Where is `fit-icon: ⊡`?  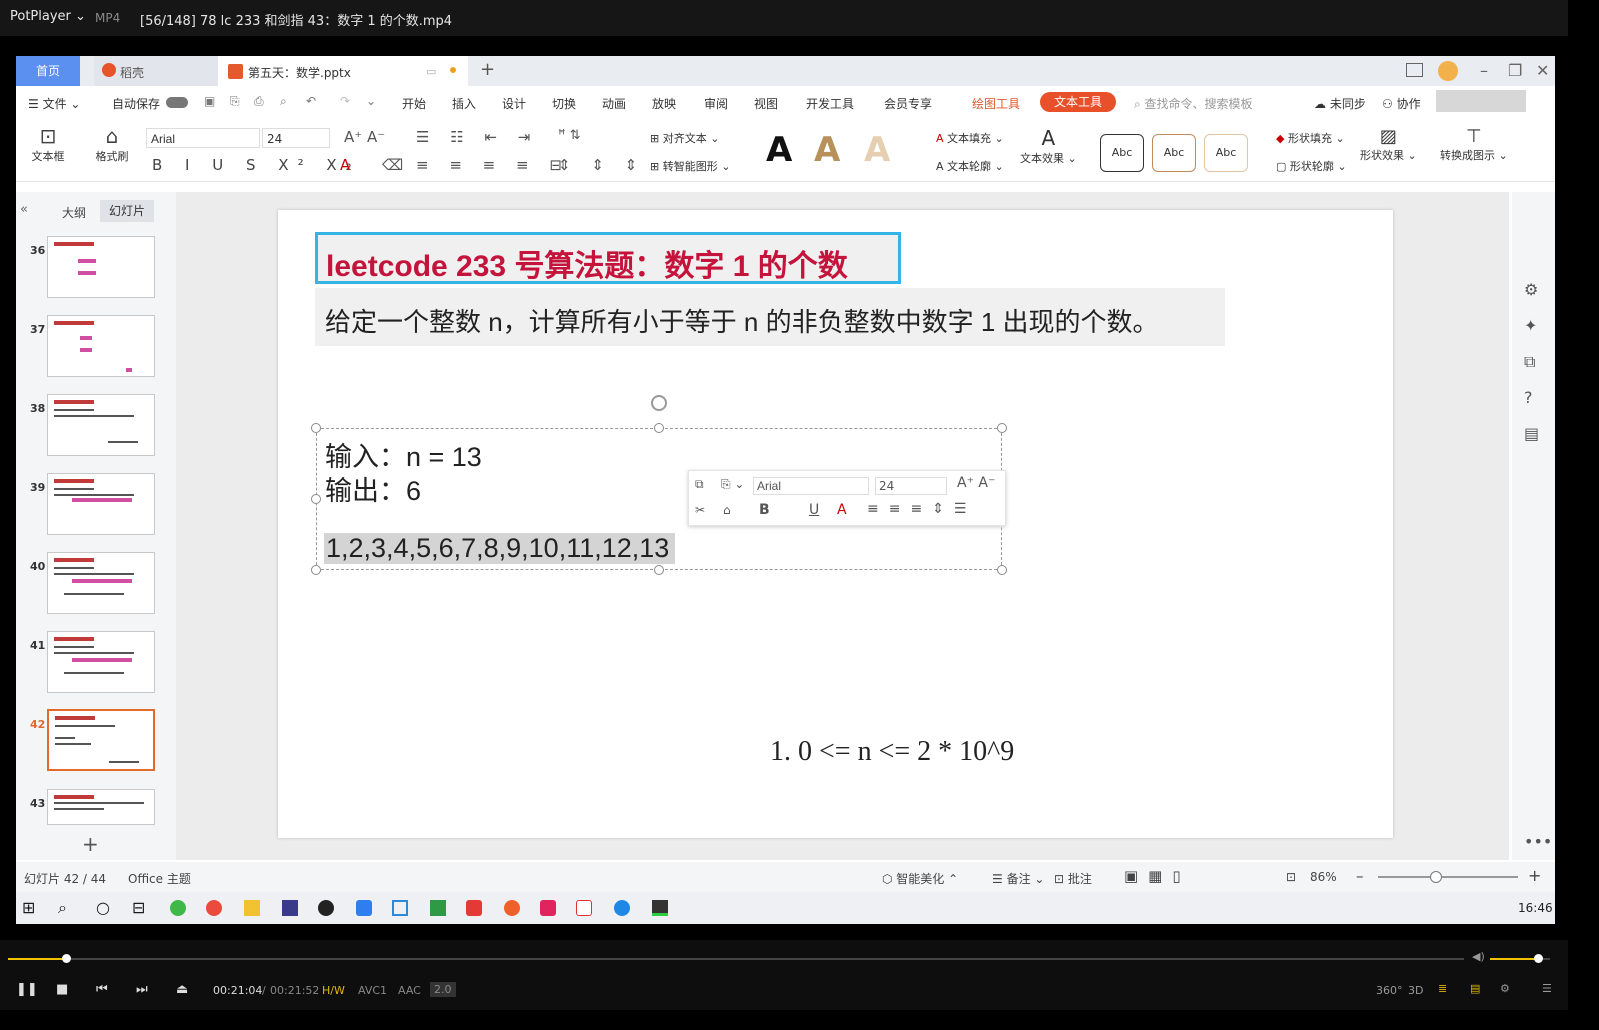 fit-icon: ⊡ is located at coordinates (1291, 877).